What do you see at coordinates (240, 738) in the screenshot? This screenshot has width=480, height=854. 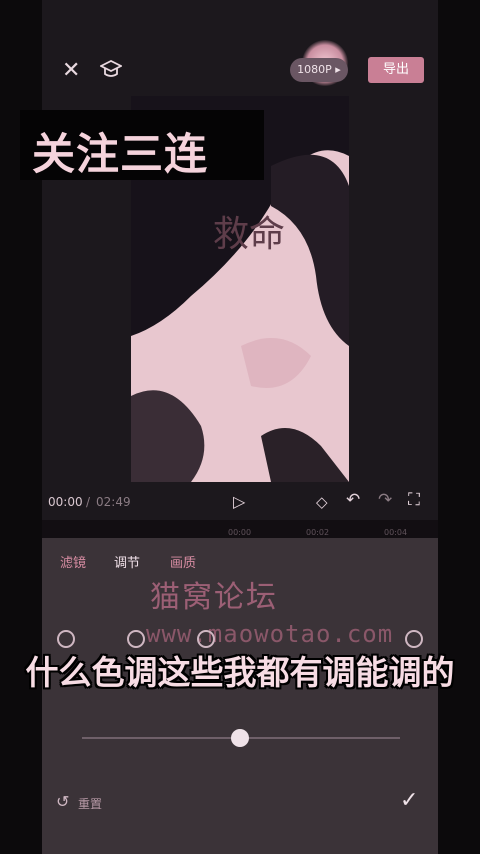 I see `adjust-slider-thumb` at bounding box center [240, 738].